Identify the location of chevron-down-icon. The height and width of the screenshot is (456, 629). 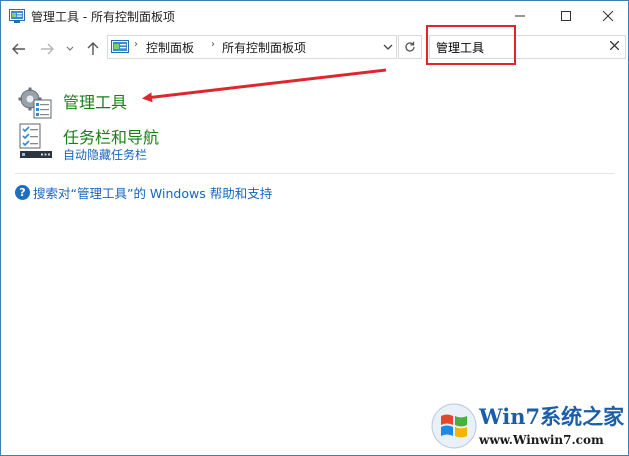
(388, 47).